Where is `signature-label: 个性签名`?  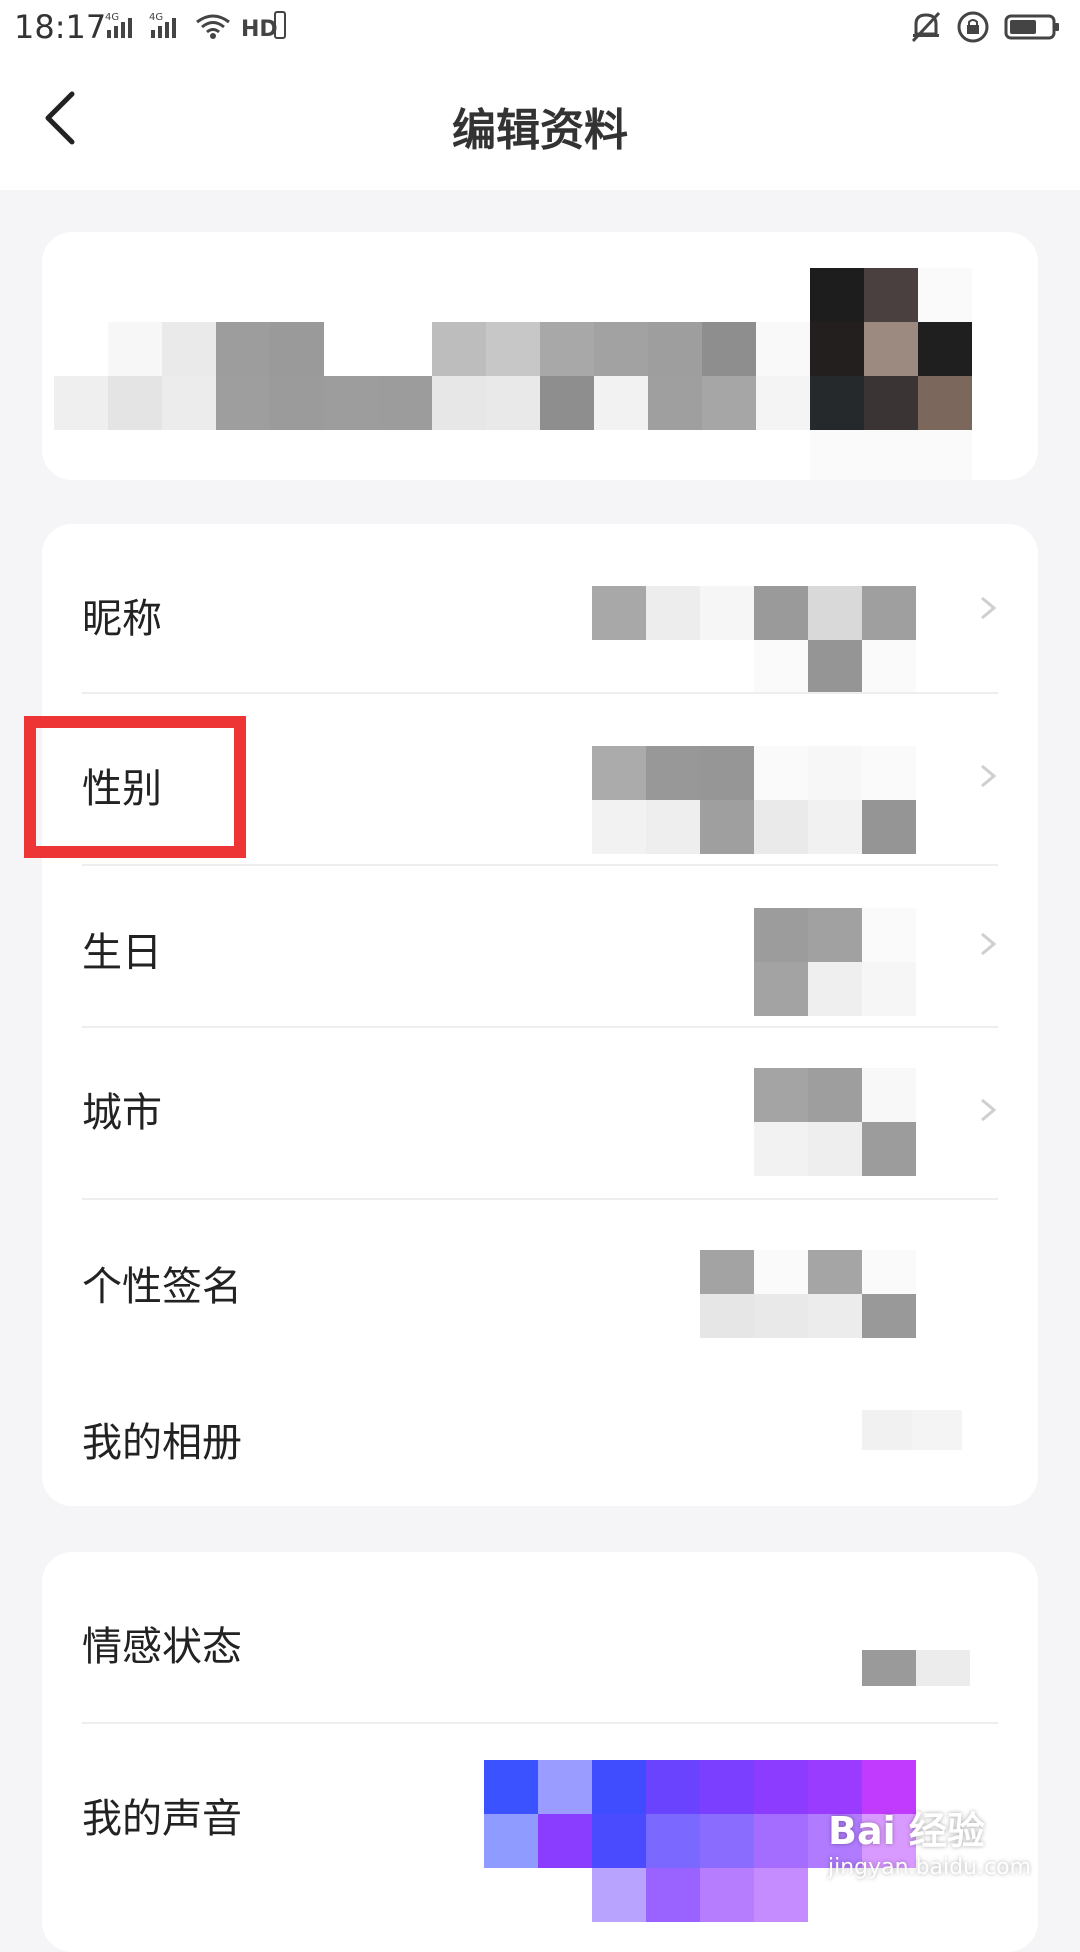
signature-label: 个性签名 is located at coordinates (162, 1287).